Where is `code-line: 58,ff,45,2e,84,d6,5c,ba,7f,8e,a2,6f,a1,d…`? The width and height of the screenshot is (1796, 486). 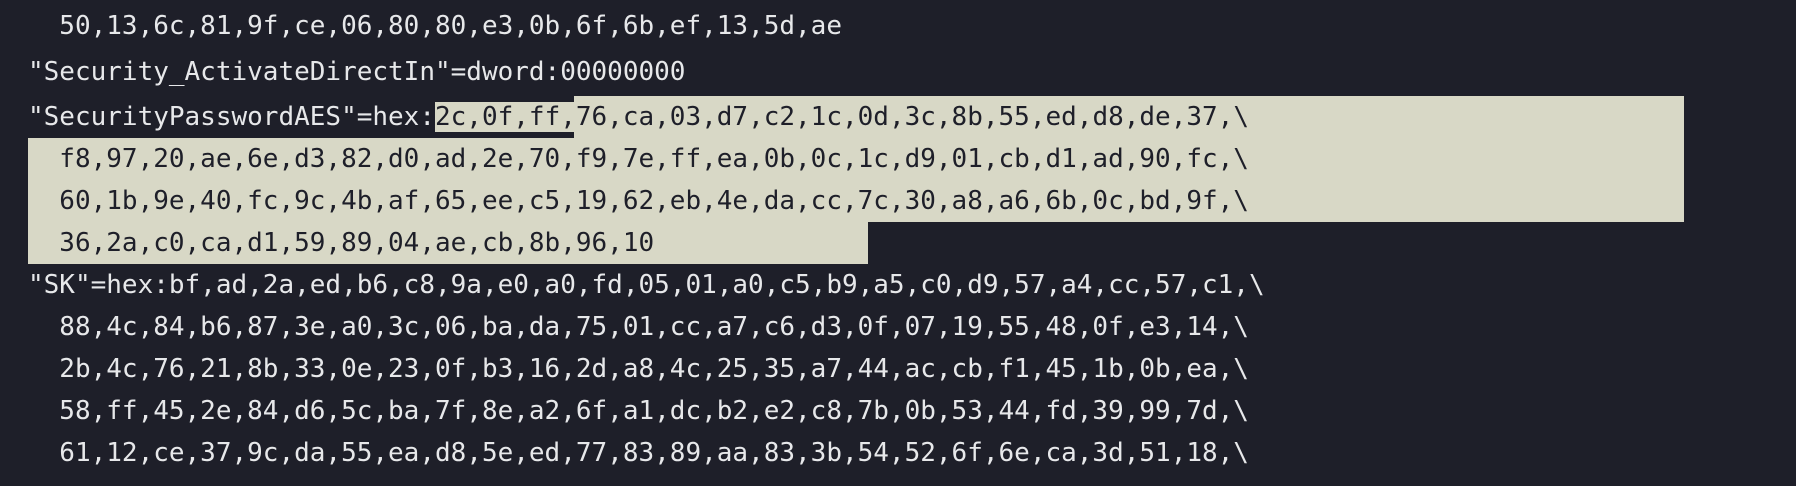 code-line: 58,ff,45,2e,84,d6,5c,ba,7f,8e,a2,6f,a1,d… is located at coordinates (638, 411).